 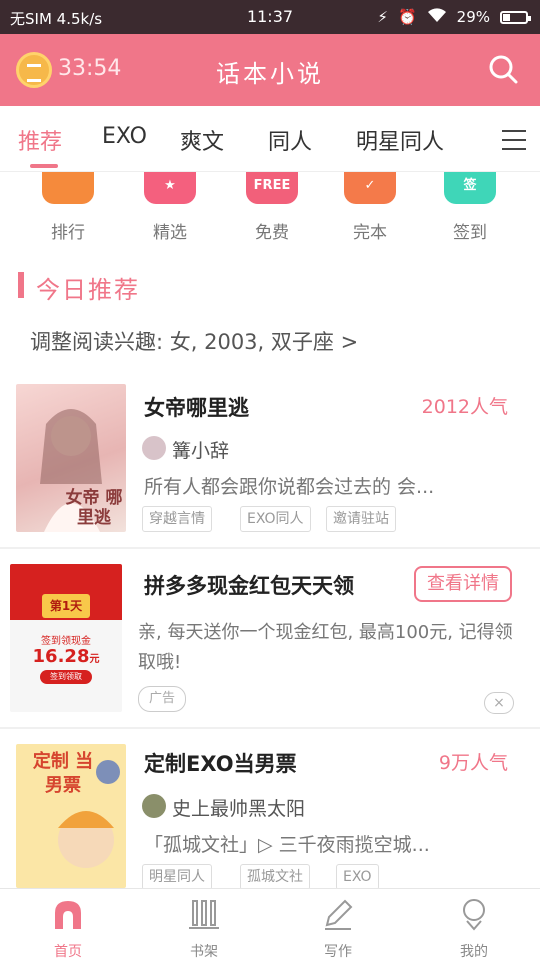 What do you see at coordinates (61, 656) in the screenshot?
I see `ad-amount-value: 16.28` at bounding box center [61, 656].